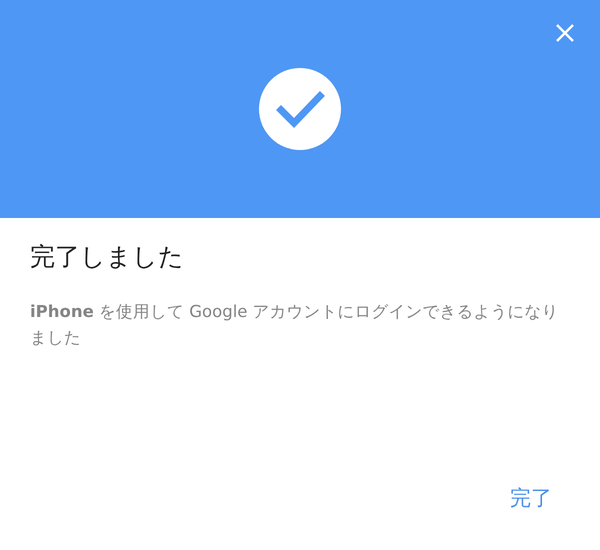 This screenshot has width=600, height=550. Describe the element at coordinates (531, 498) in the screenshot. I see `done-button: 完了` at that location.